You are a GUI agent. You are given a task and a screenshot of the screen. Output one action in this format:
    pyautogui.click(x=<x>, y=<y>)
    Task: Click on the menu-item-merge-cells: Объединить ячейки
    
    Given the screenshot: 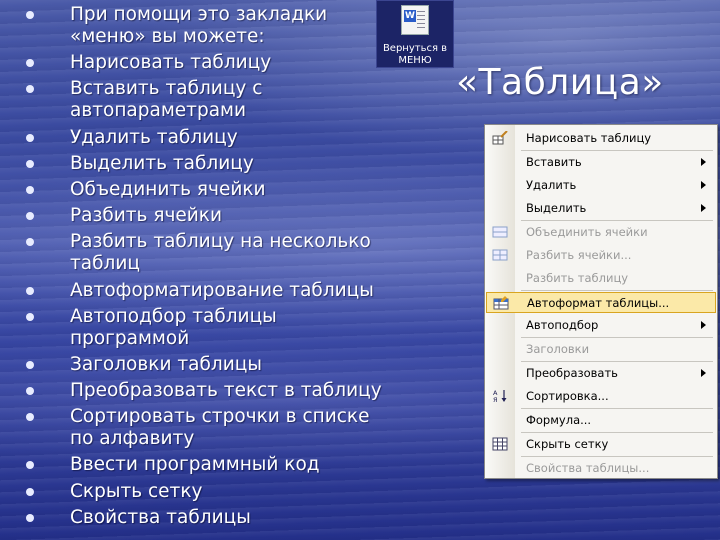 What is the action you would take?
    pyautogui.click(x=601, y=232)
    